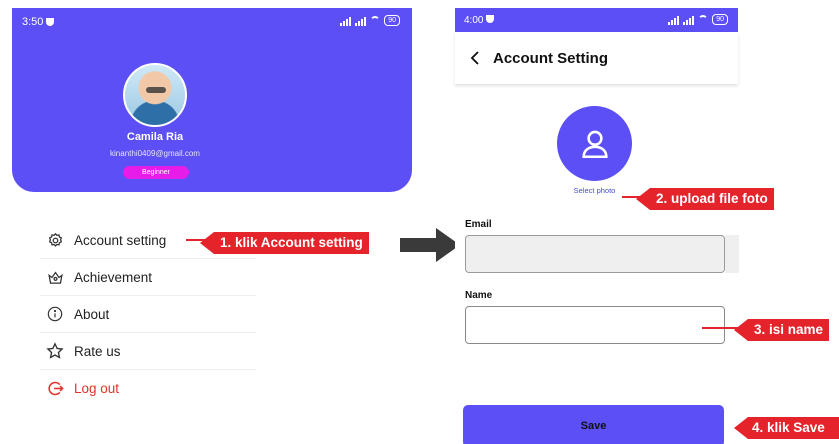  What do you see at coordinates (156, 172) in the screenshot?
I see `level-badge: Beginner` at bounding box center [156, 172].